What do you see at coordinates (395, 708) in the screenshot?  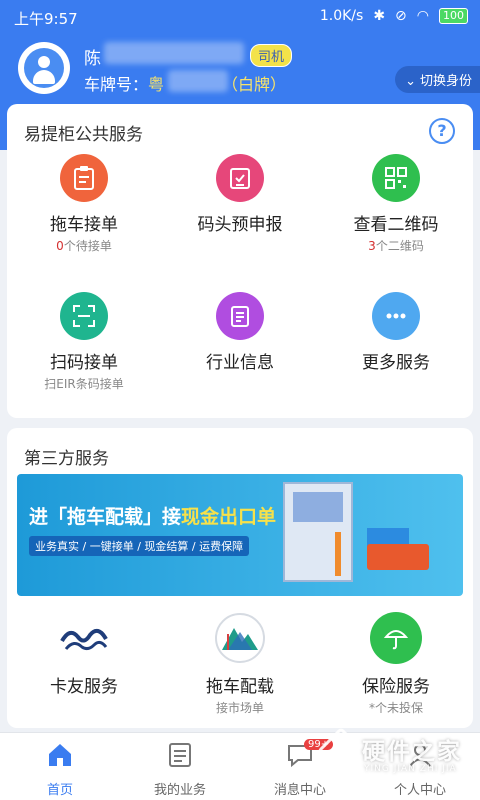 I see `service-sub: *个未投保` at bounding box center [395, 708].